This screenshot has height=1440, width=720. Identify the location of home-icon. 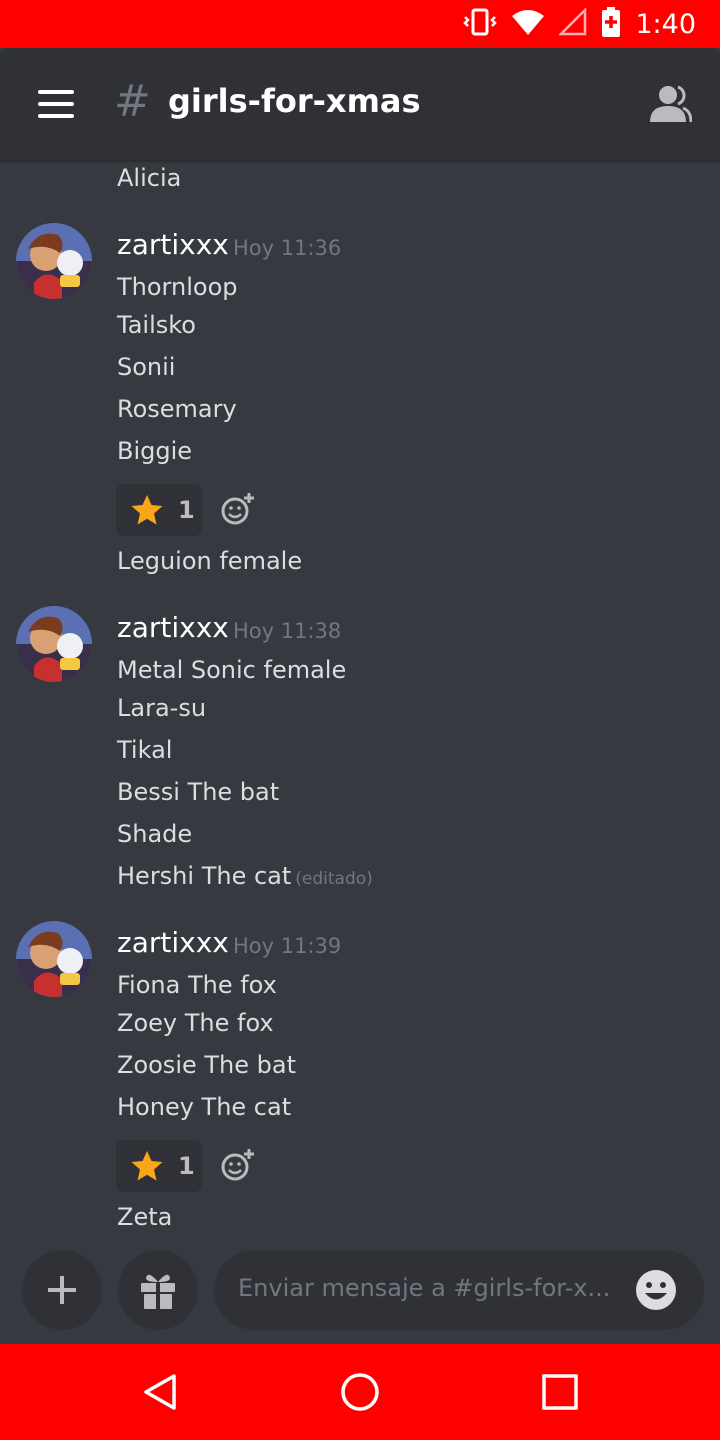
(360, 1392).